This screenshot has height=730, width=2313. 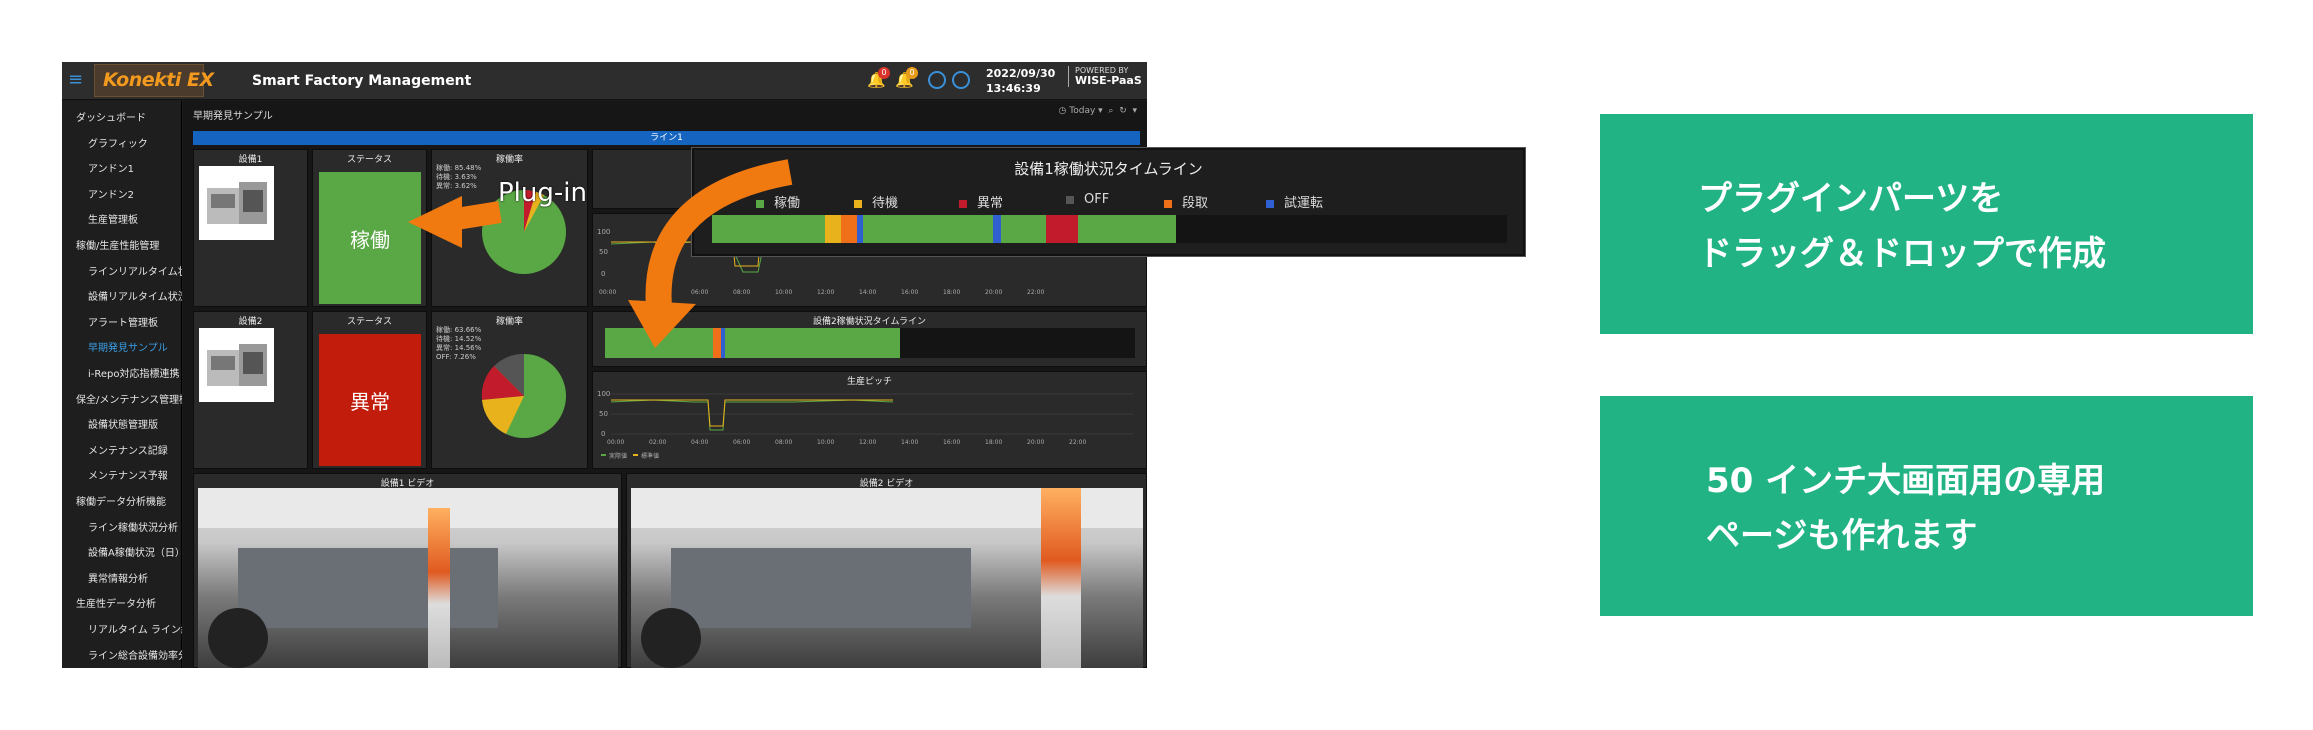 What do you see at coordinates (1842, 536) in the screenshot?
I see `callout-line: ページも作れます` at bounding box center [1842, 536].